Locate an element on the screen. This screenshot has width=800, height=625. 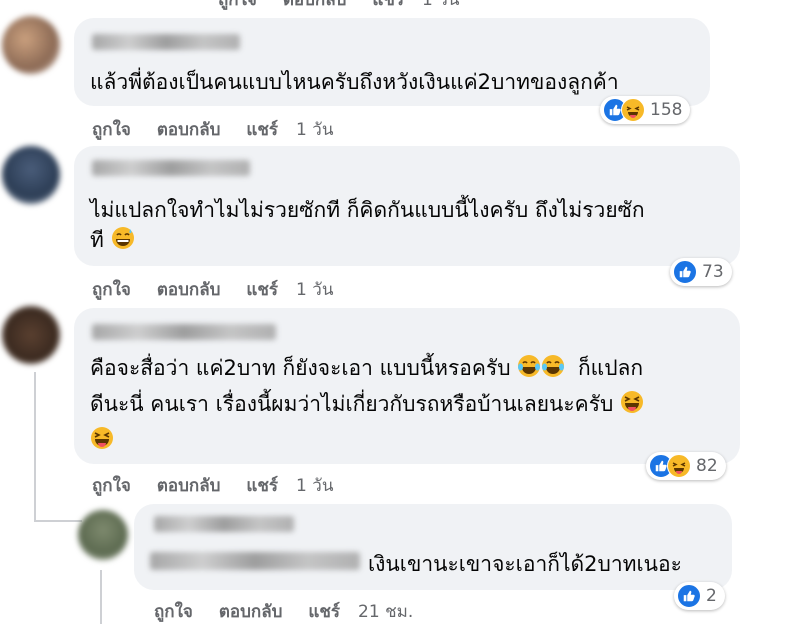
comment-text-line-2: ที is located at coordinates (112, 240).